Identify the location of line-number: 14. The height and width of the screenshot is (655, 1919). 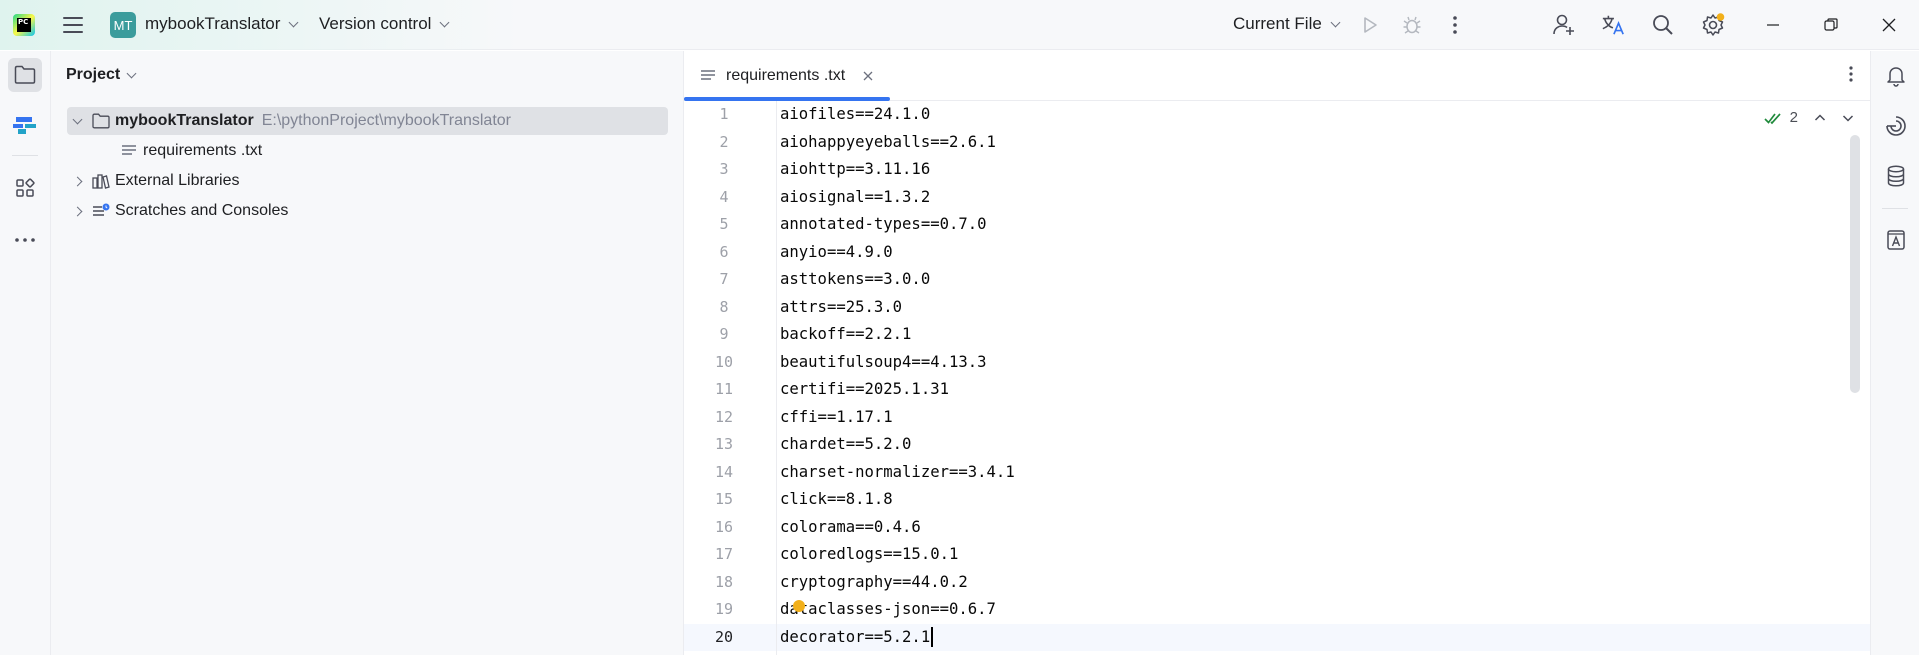
(724, 471).